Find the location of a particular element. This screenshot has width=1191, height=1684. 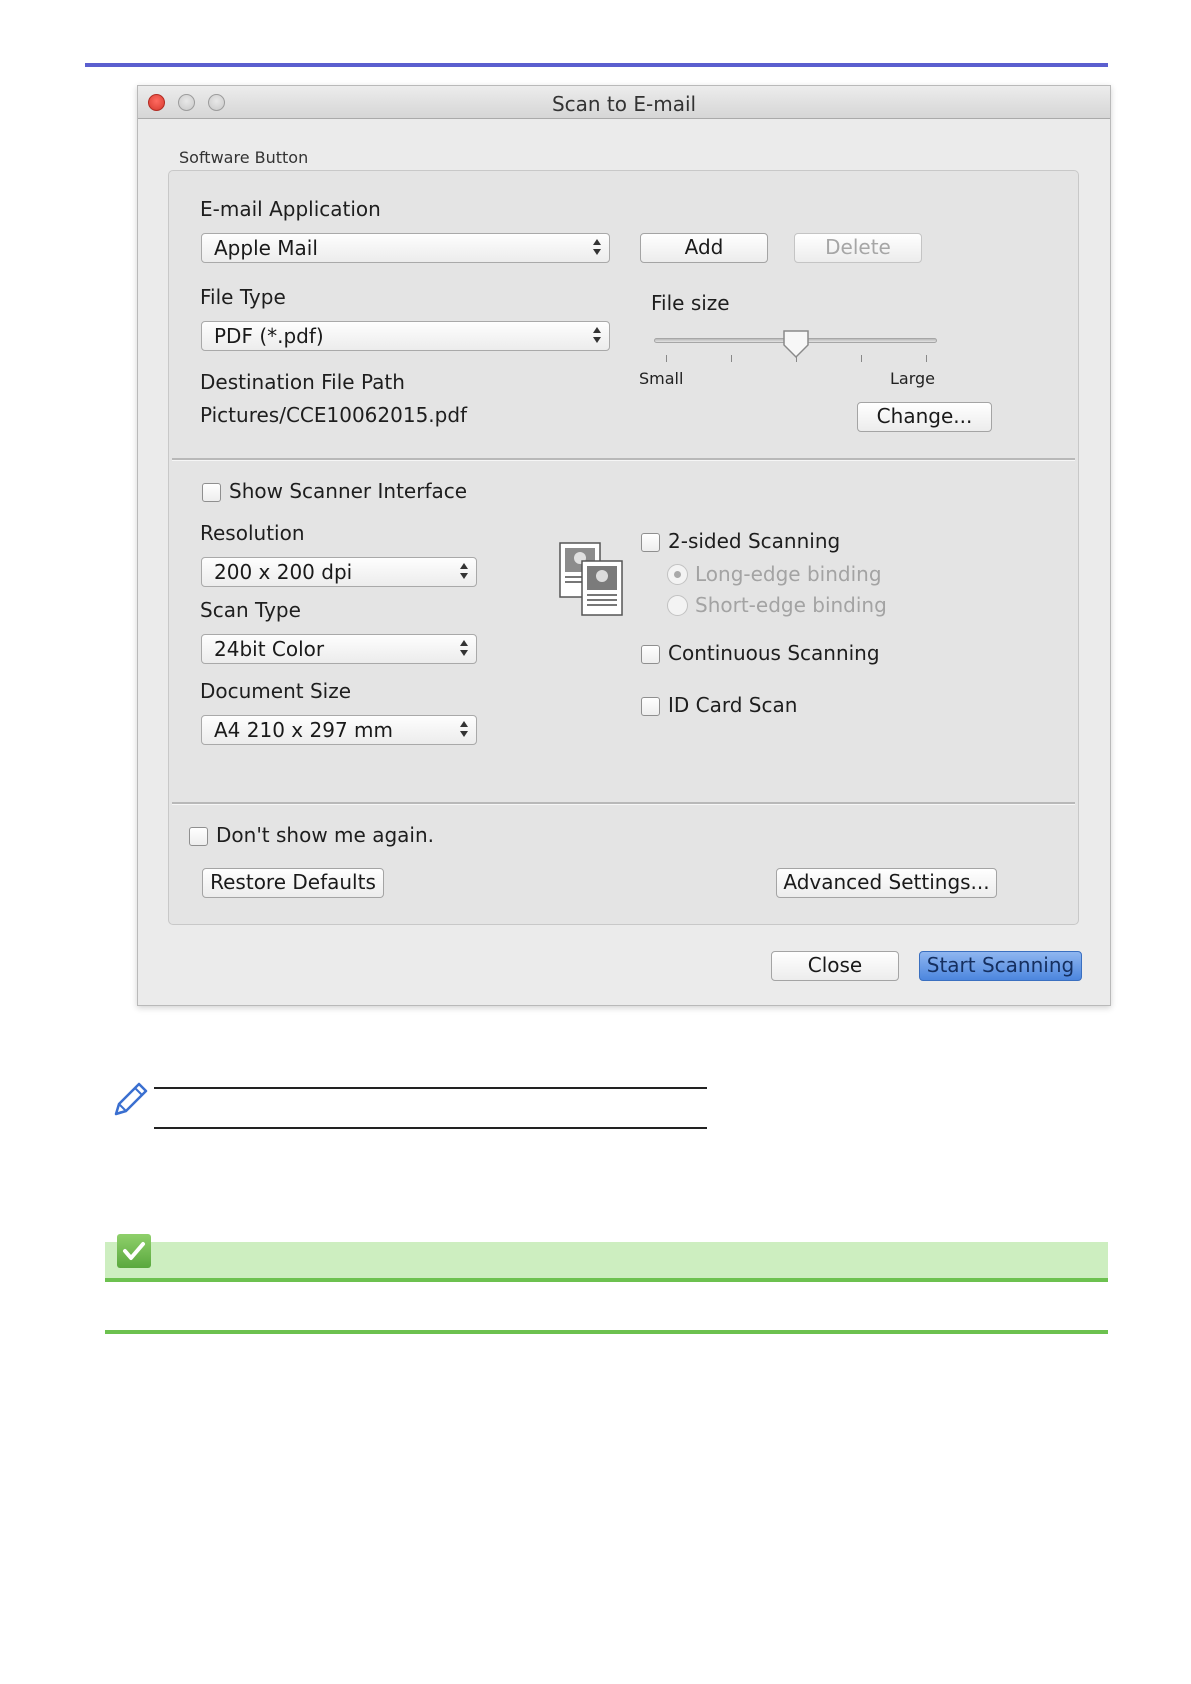

close-button: Close is located at coordinates (835, 966).